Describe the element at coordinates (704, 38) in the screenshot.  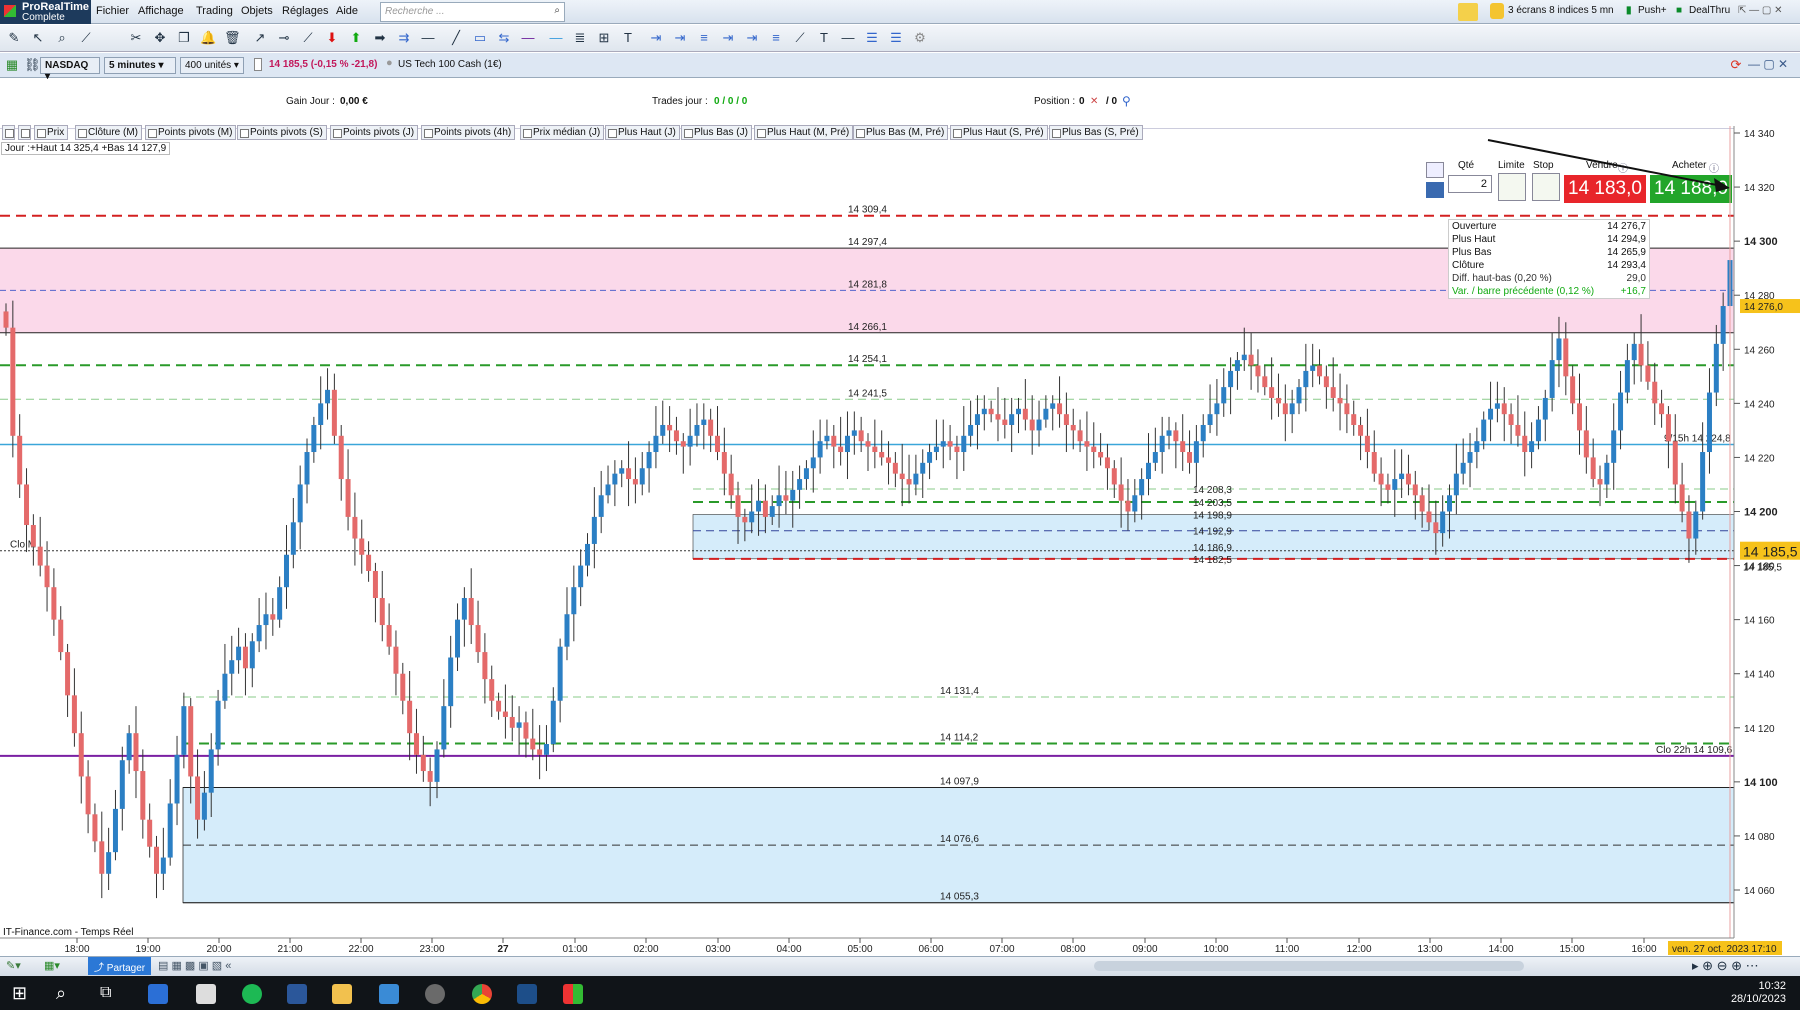
I see `range3-icon: ≡` at that location.